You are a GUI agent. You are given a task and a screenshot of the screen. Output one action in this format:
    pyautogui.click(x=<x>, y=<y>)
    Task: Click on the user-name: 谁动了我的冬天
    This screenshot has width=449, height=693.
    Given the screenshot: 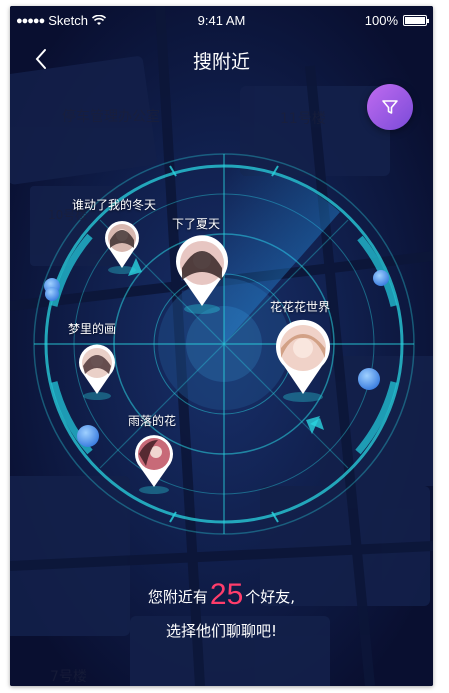 What is the action you would take?
    pyautogui.click(x=114, y=205)
    